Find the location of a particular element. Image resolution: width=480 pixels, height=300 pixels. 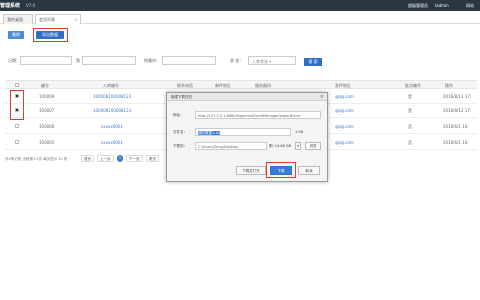

url-label: 网址： is located at coordinates (178, 115).